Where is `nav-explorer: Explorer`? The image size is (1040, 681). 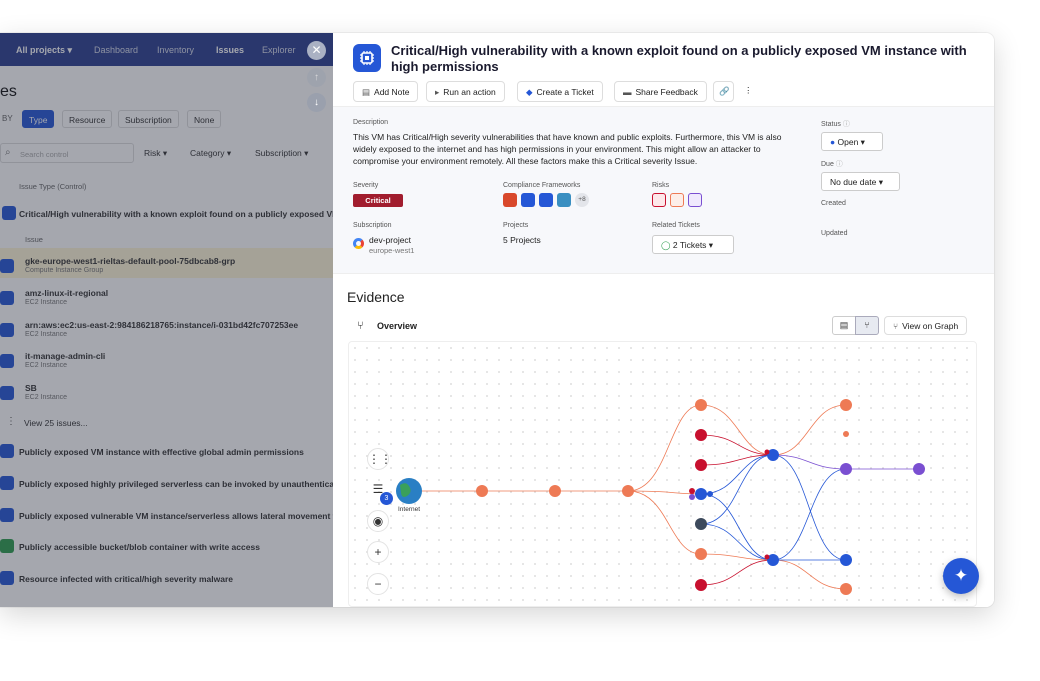
nav-explorer: Explorer is located at coordinates (279, 50).